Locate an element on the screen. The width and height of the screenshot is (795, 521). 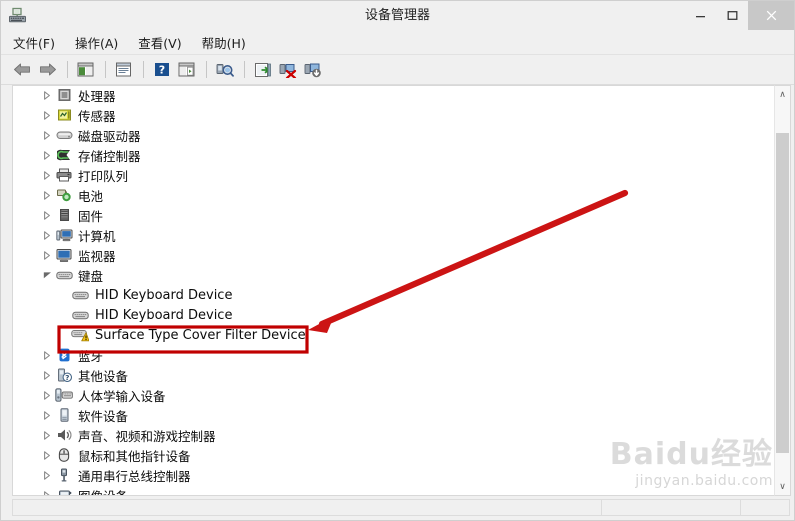
status-bar is located at coordinates (397, 508).